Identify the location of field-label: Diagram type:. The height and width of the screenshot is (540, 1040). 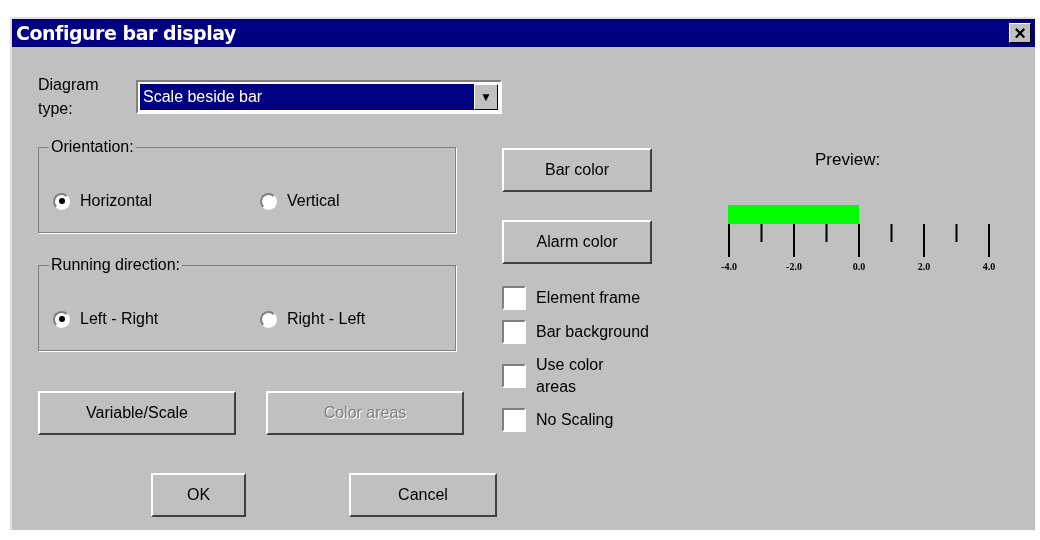
(69, 97).